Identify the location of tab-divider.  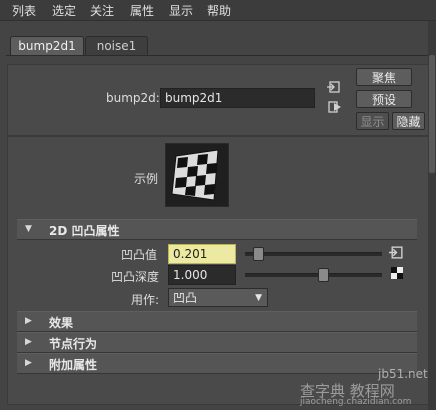
(218, 55).